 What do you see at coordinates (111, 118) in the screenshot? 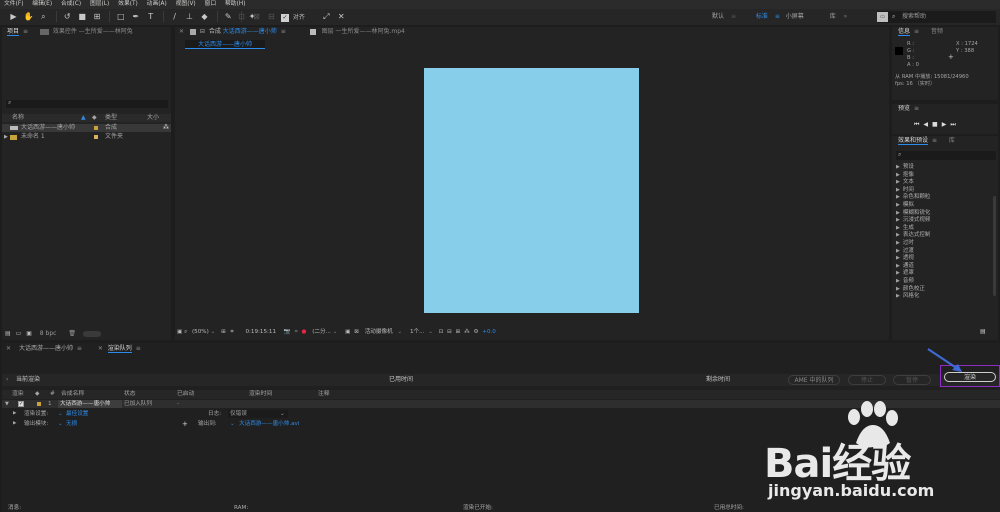
I see `column-type: 类型` at bounding box center [111, 118].